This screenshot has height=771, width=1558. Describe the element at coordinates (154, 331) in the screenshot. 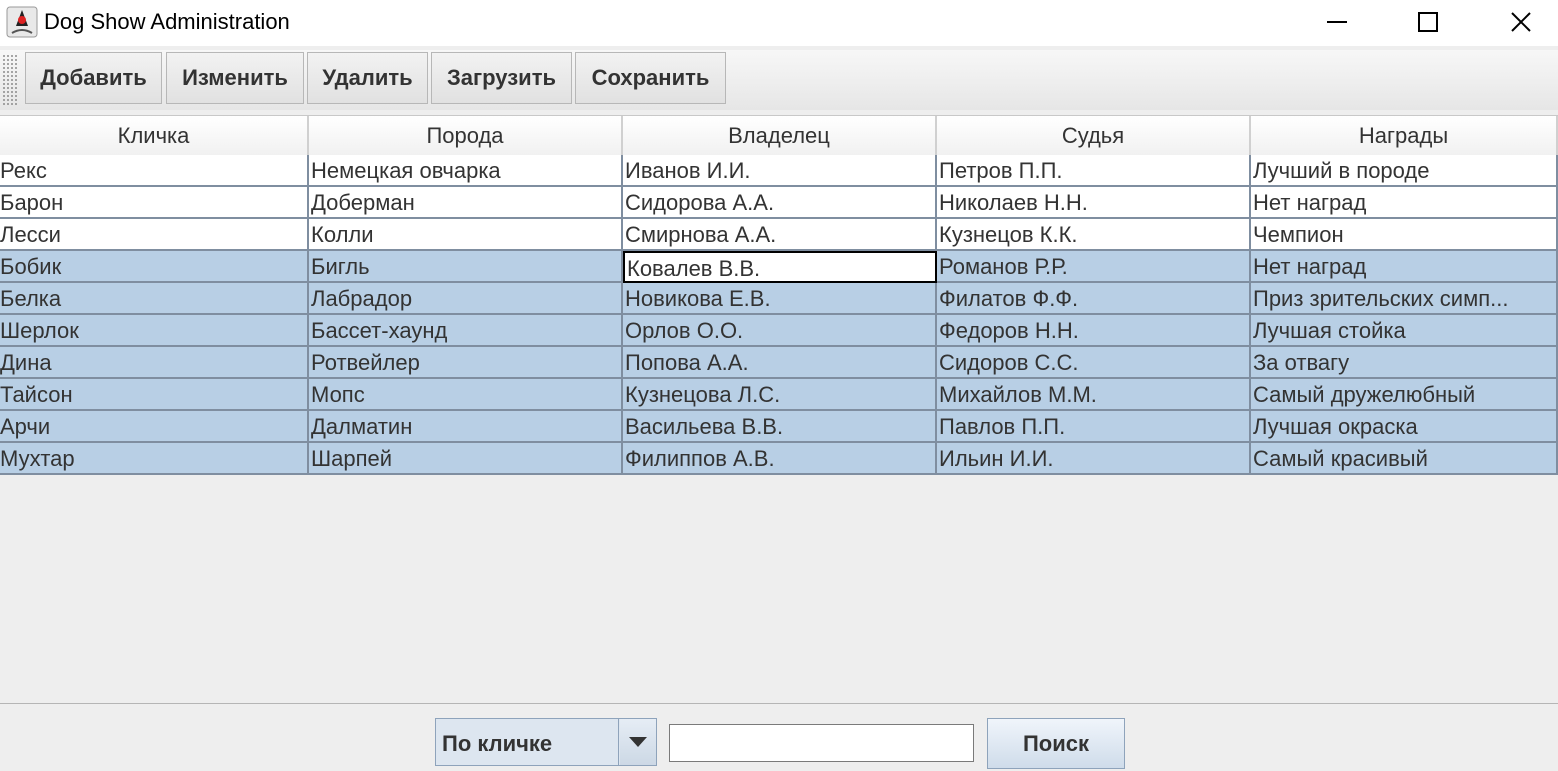

I see `cell-name: Шерлок` at that location.